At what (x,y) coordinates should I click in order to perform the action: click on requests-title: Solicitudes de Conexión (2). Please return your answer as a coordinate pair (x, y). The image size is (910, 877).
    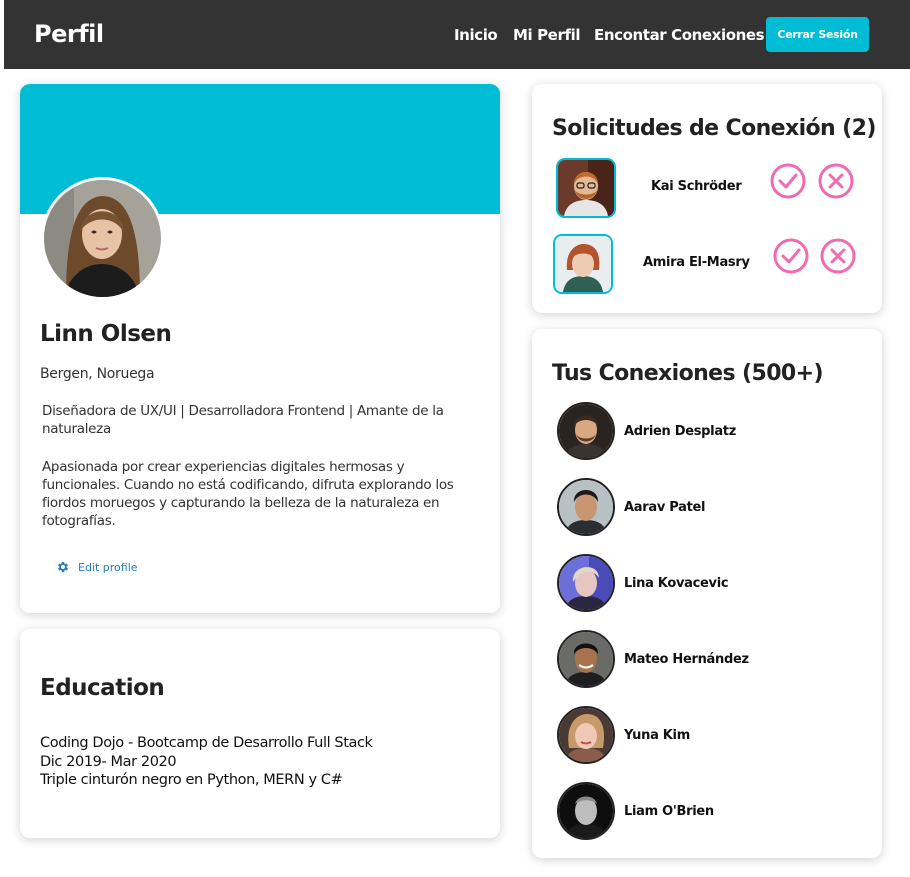
    Looking at the image, I should click on (714, 128).